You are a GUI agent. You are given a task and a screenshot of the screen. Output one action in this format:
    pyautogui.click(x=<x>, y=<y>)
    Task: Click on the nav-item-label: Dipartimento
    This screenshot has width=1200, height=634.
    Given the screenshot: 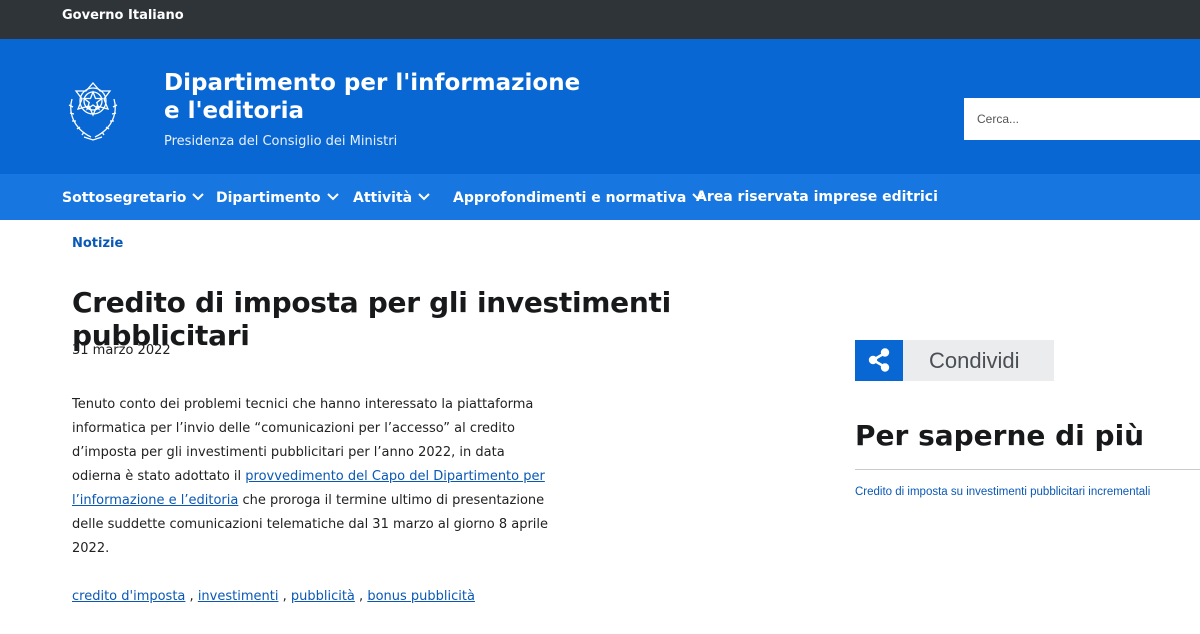 What is the action you would take?
    pyautogui.click(x=268, y=198)
    